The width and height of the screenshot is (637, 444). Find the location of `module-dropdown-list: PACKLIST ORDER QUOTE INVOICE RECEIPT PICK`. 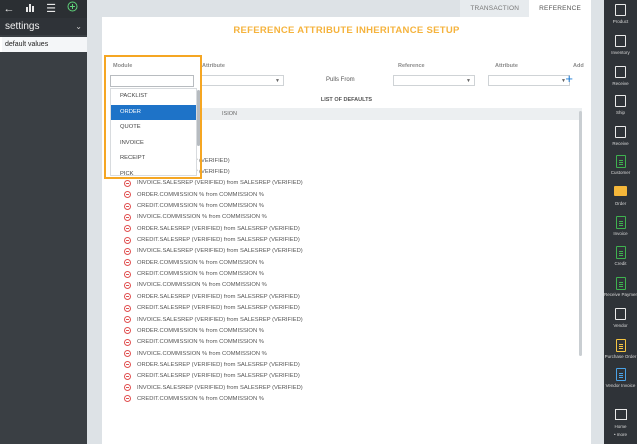

module-dropdown-list: PACKLIST ORDER QUOTE INVOICE RECEIPT PICK is located at coordinates (153, 132).